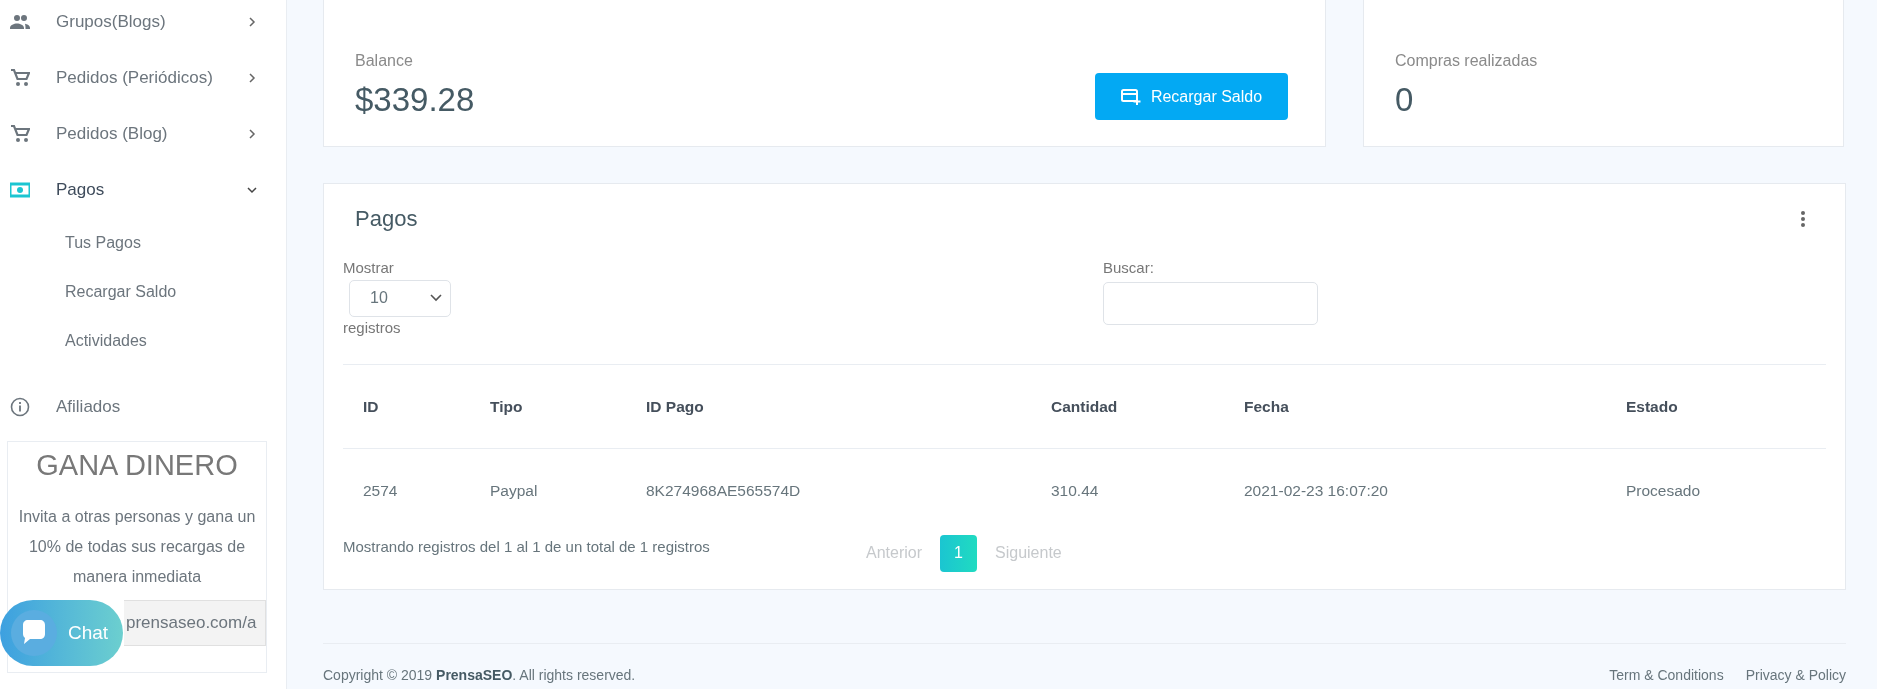  What do you see at coordinates (400, 298) in the screenshot?
I see `page-length-select: 10` at bounding box center [400, 298].